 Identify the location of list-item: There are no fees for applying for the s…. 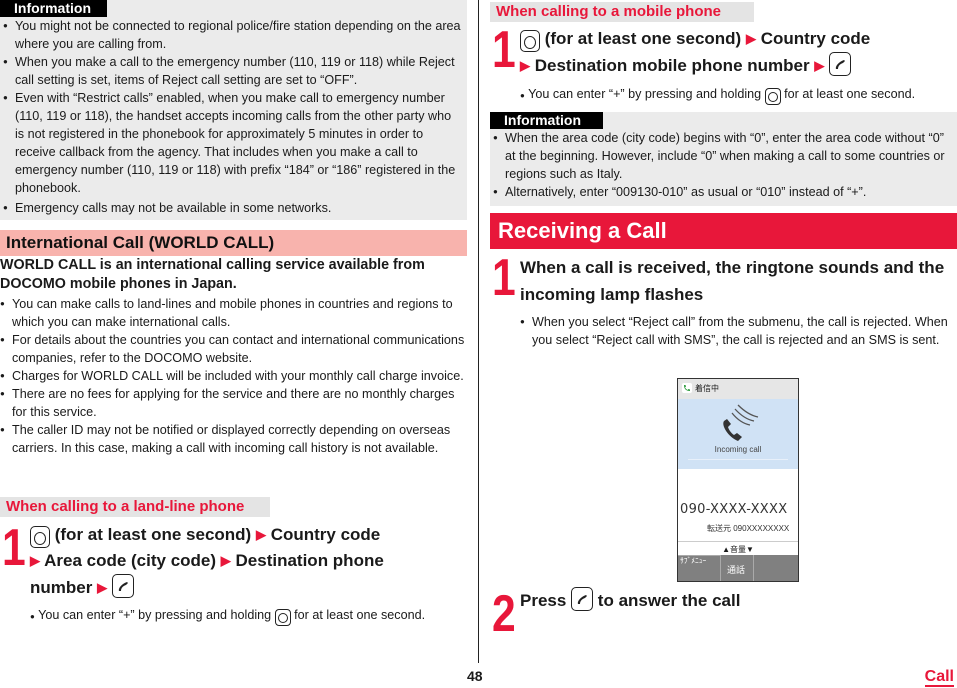
(232, 403).